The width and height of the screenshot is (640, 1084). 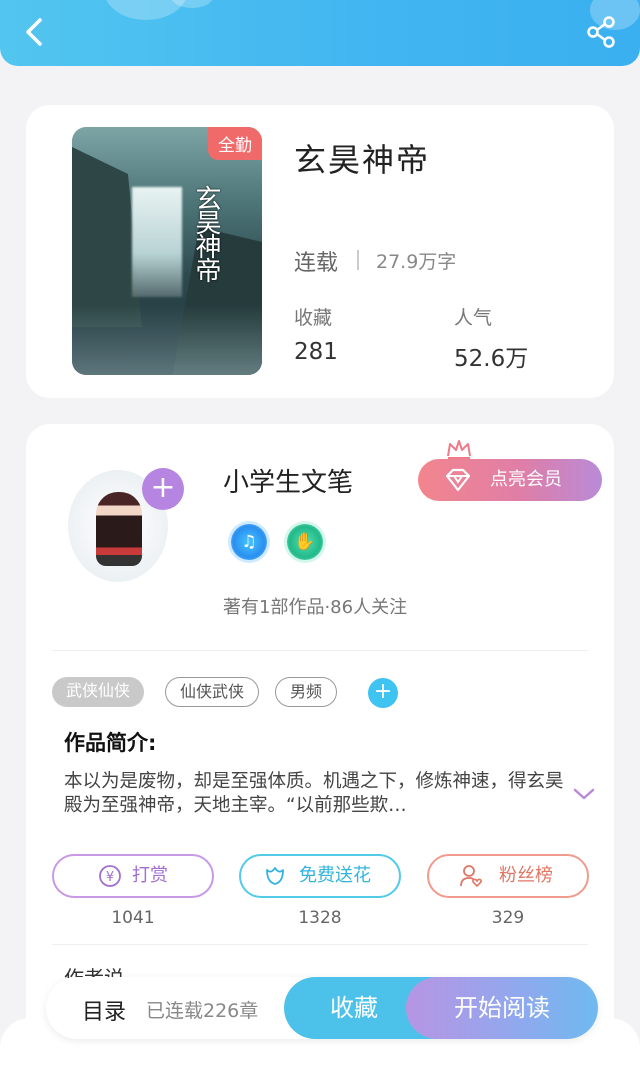 I want to click on cover-waterfall, so click(x=157, y=242).